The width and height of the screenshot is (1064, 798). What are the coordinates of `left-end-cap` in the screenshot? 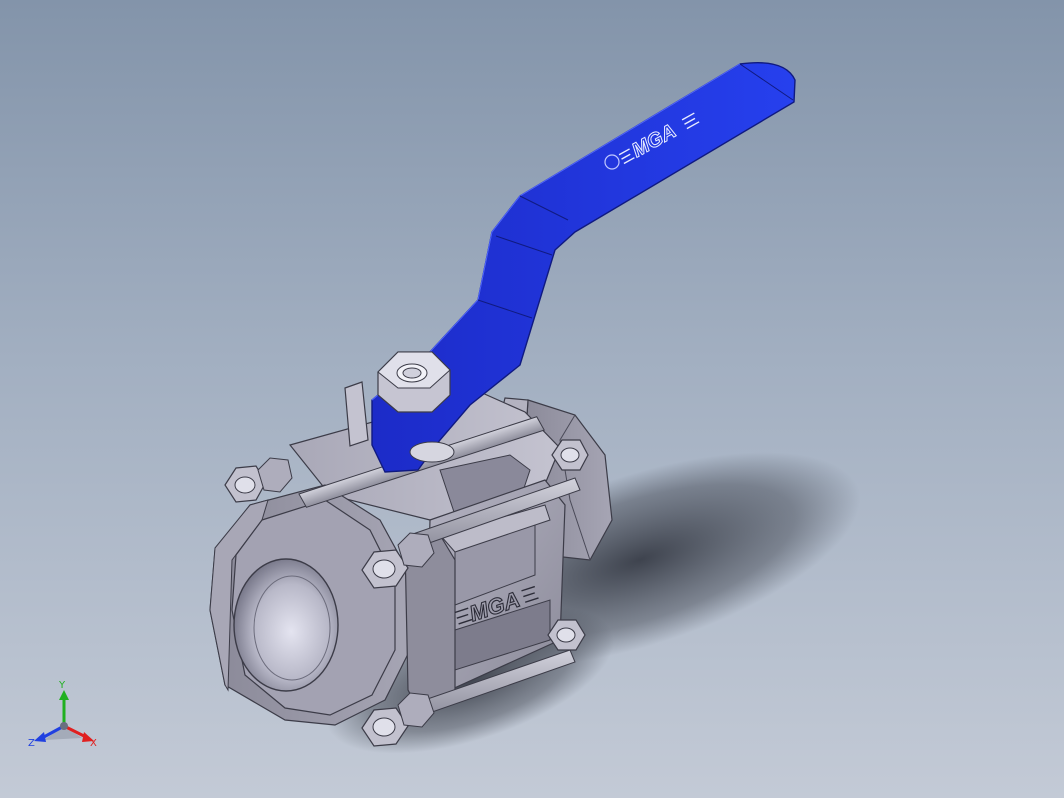 It's located at (310, 605).